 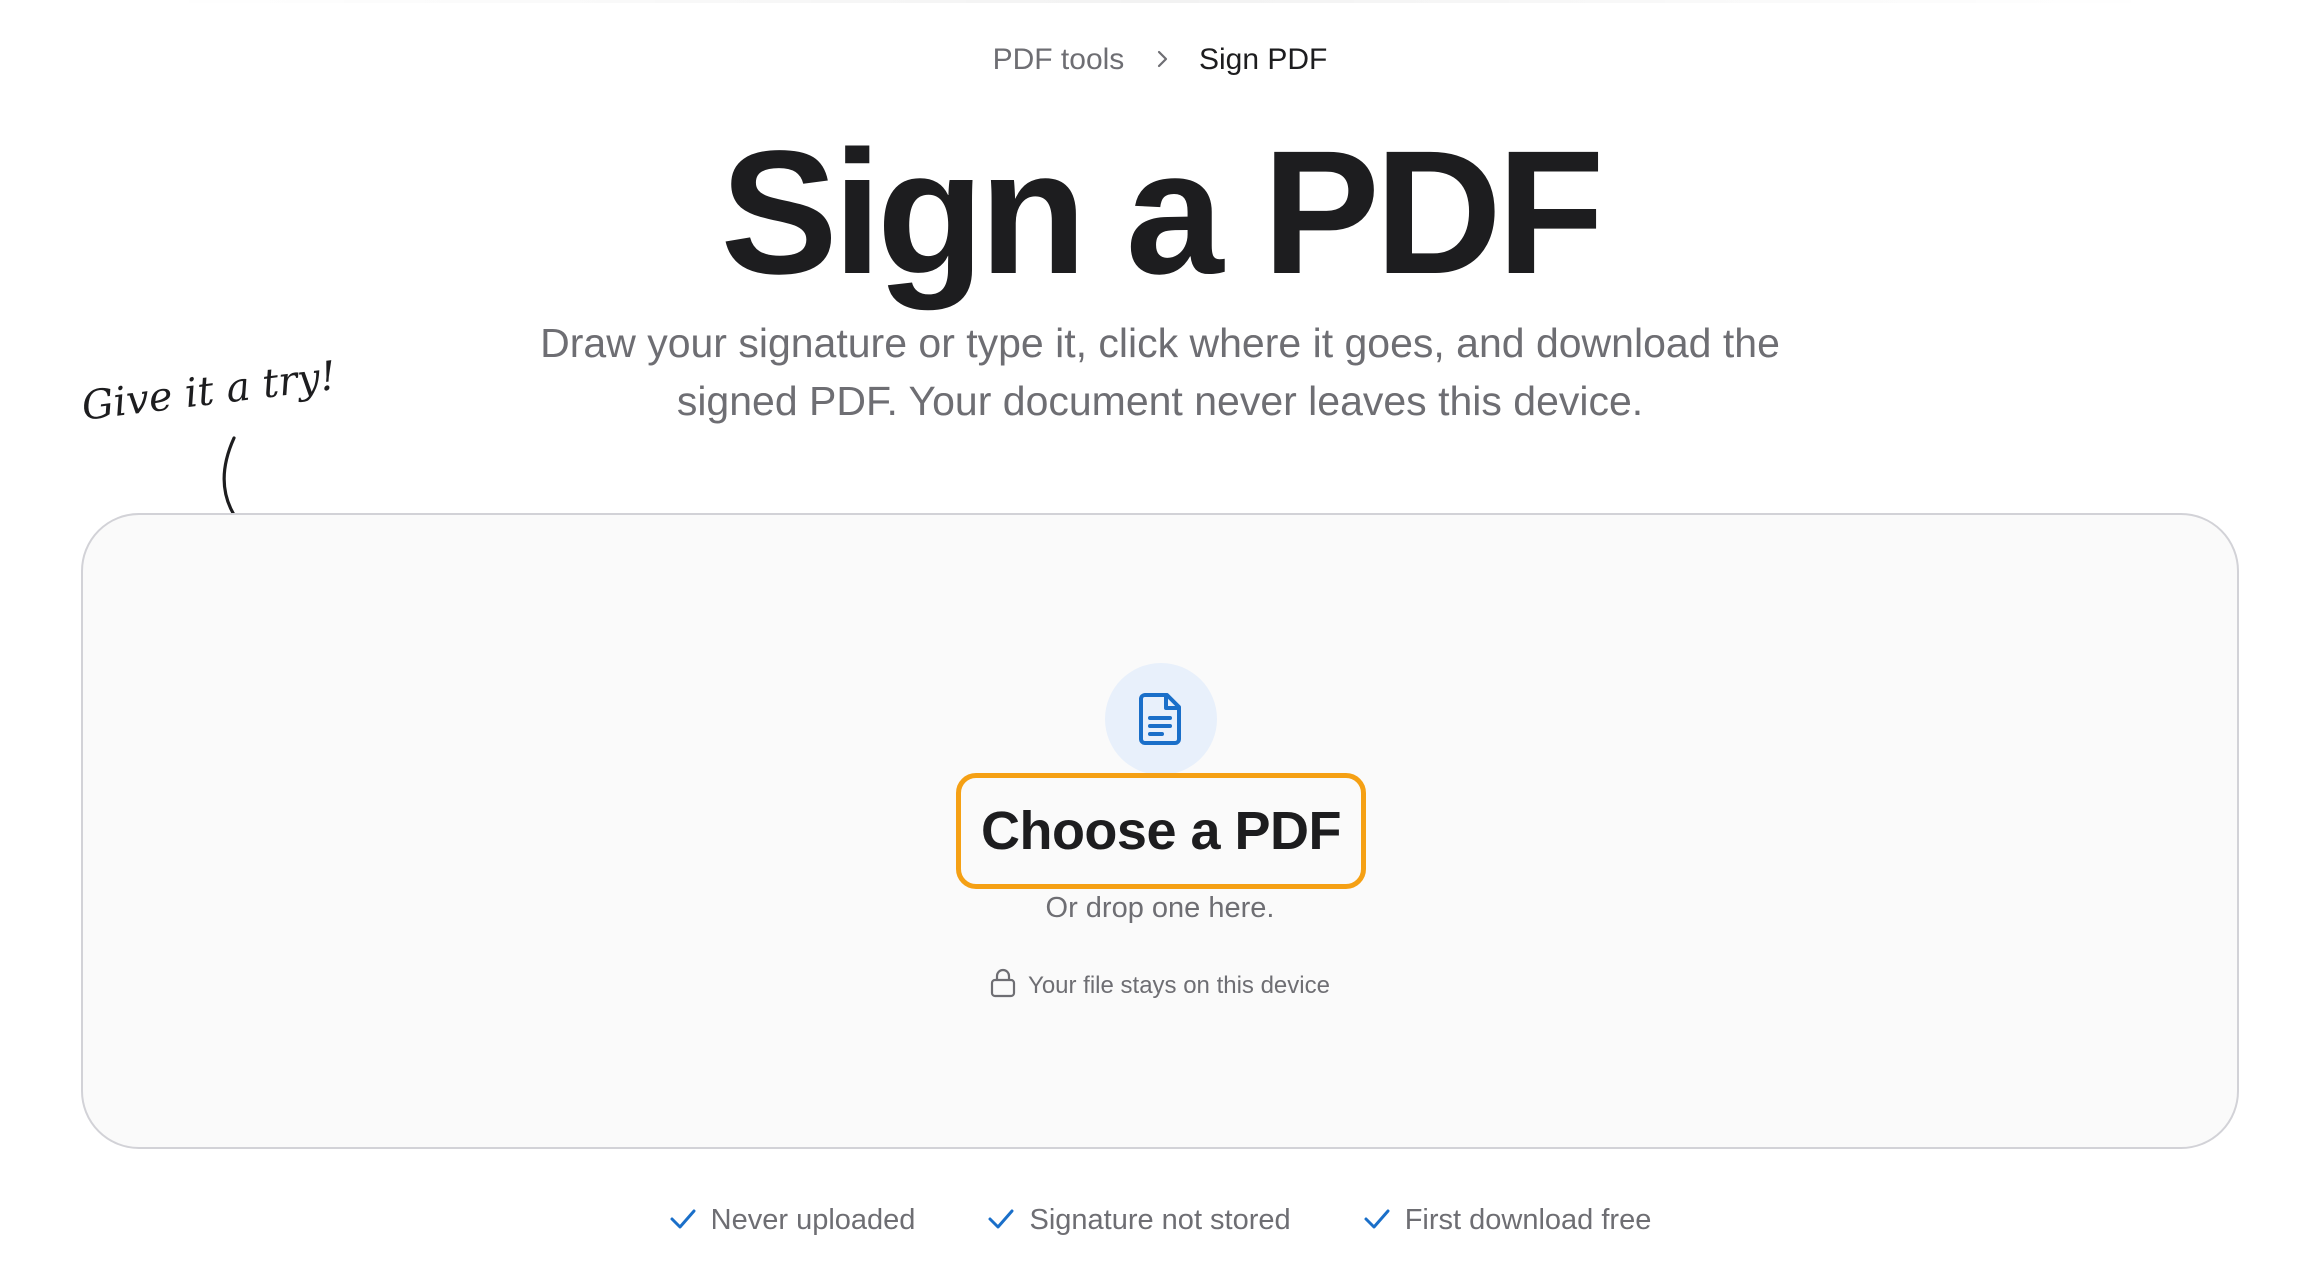 What do you see at coordinates (1162, 213) in the screenshot?
I see `page-title: Sign a PDF` at bounding box center [1162, 213].